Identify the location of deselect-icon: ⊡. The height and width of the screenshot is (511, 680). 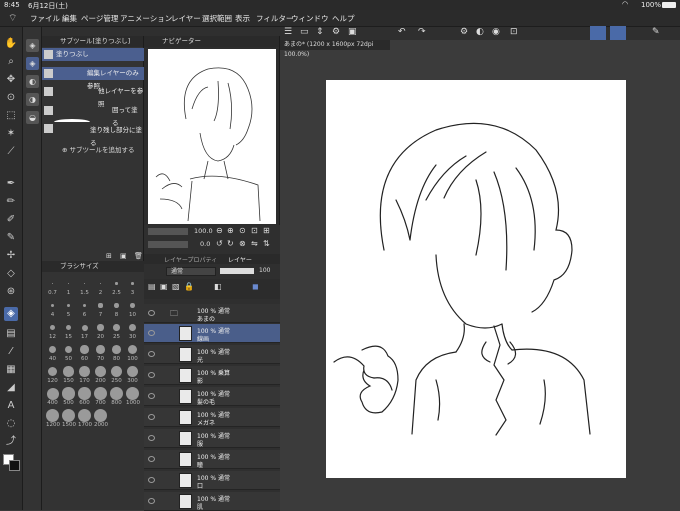
(514, 32).